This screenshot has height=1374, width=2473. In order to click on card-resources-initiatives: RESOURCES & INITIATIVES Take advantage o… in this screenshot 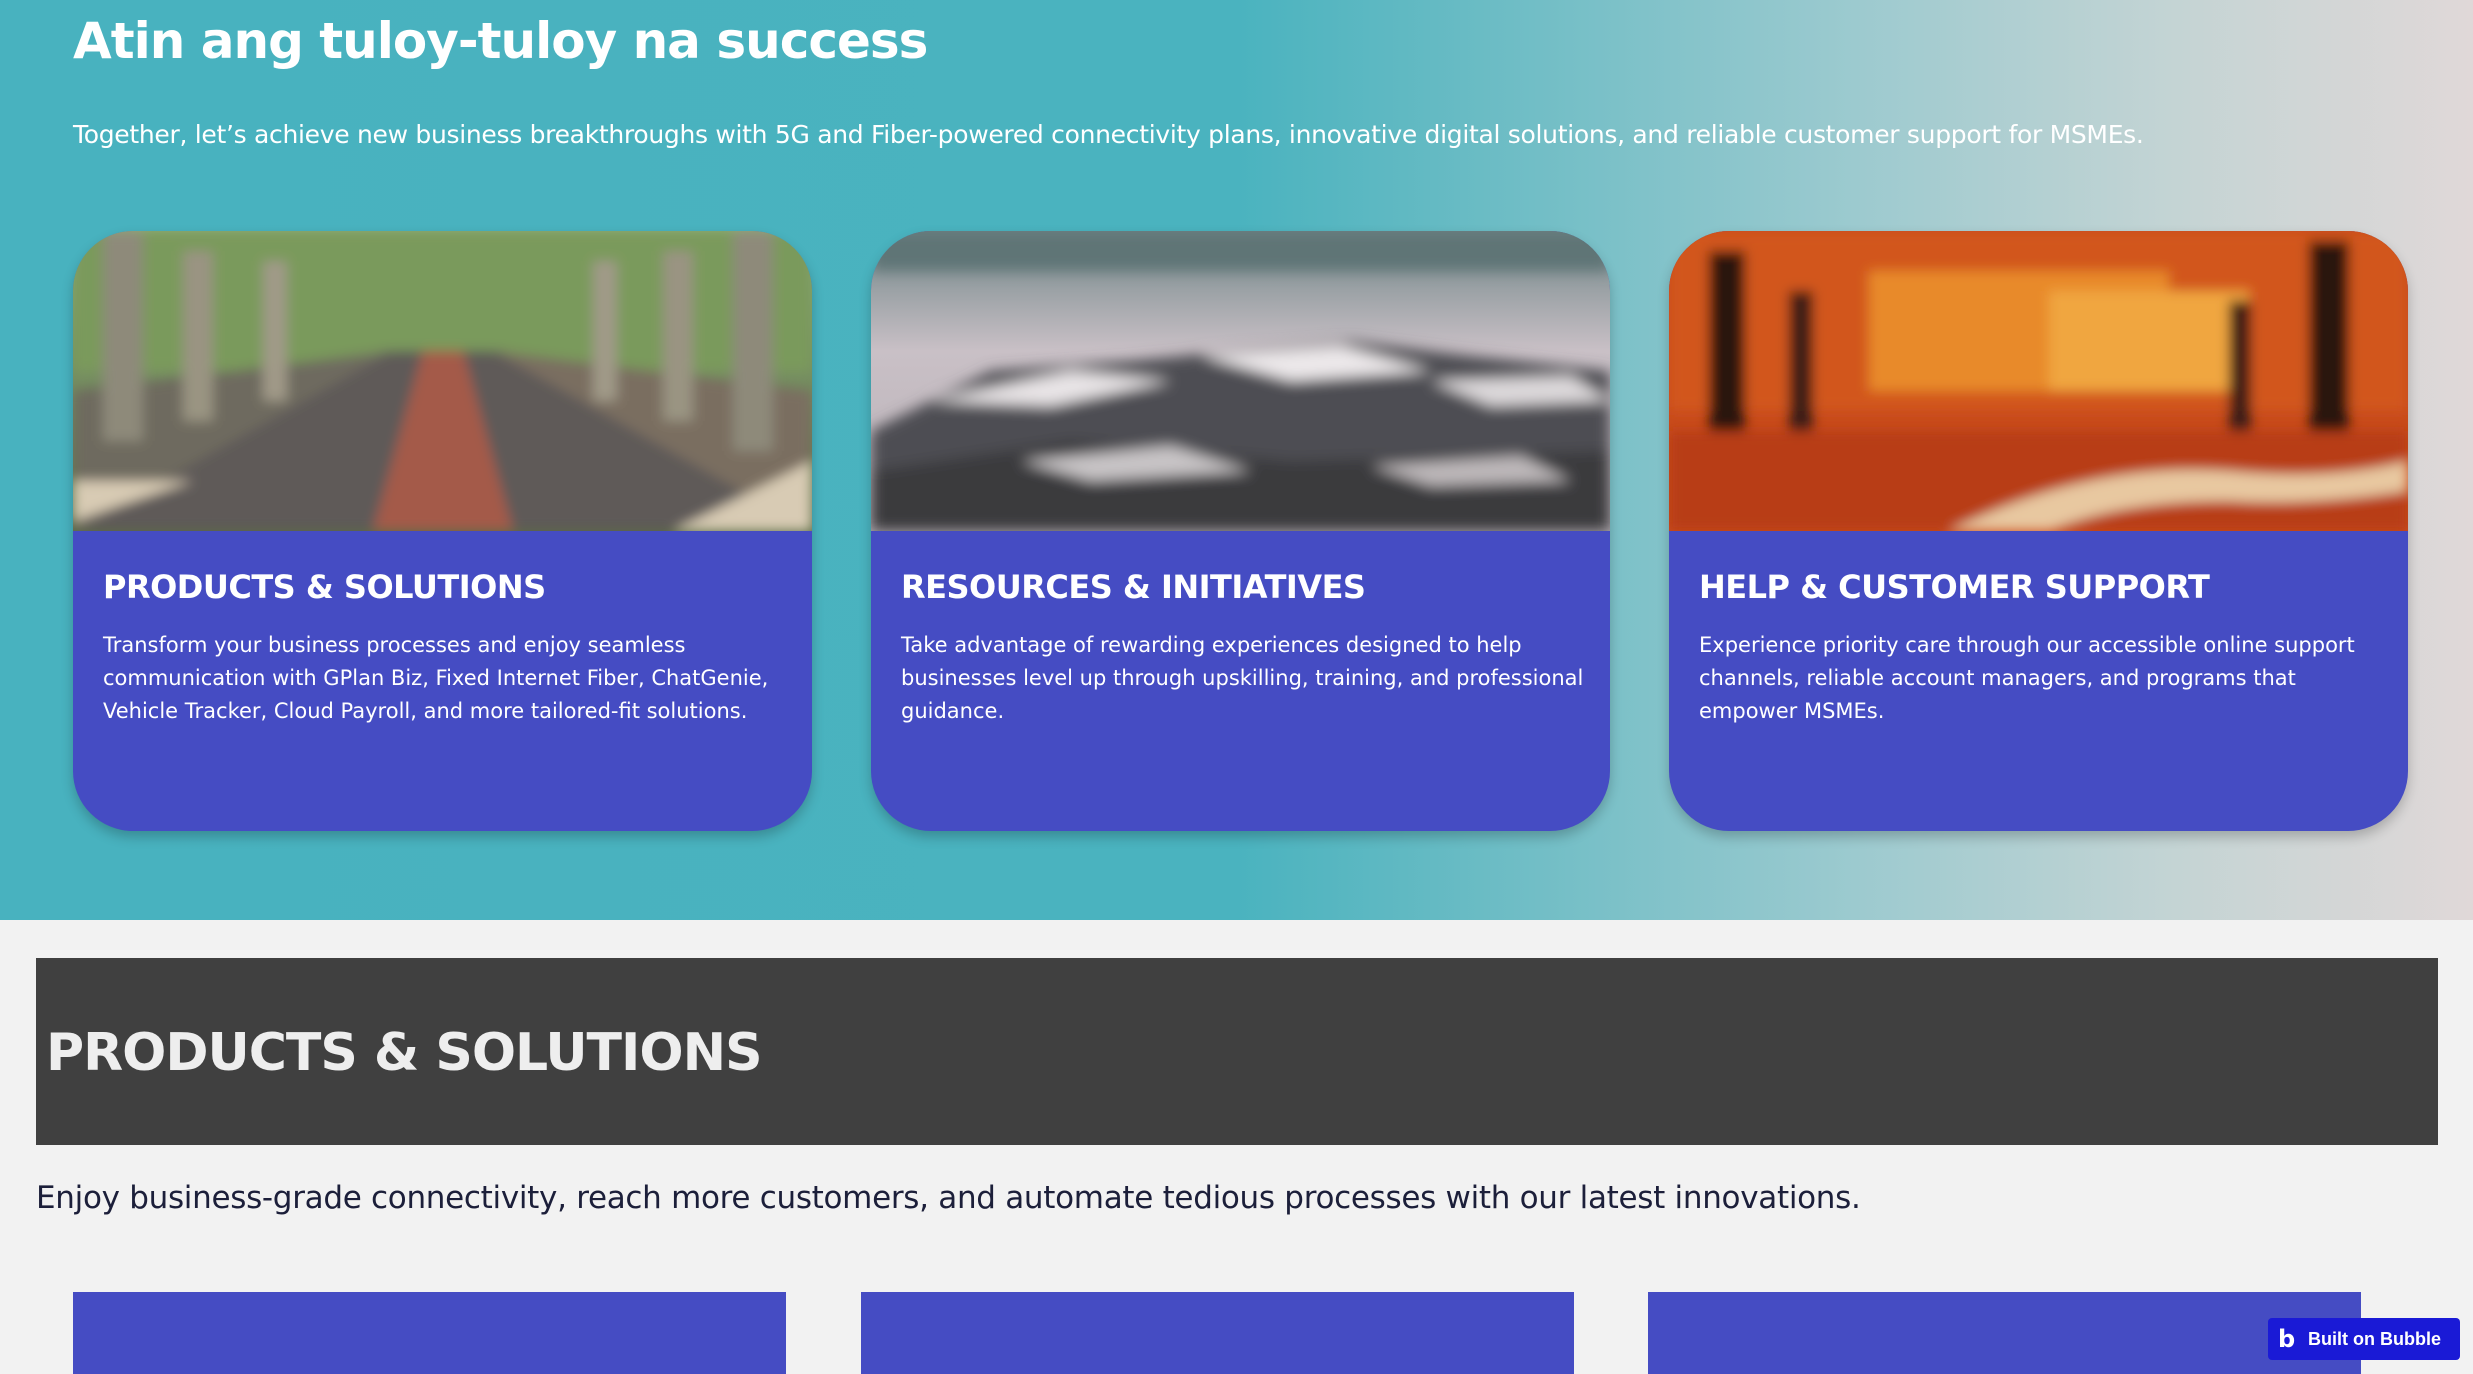, I will do `click(1240, 531)`.